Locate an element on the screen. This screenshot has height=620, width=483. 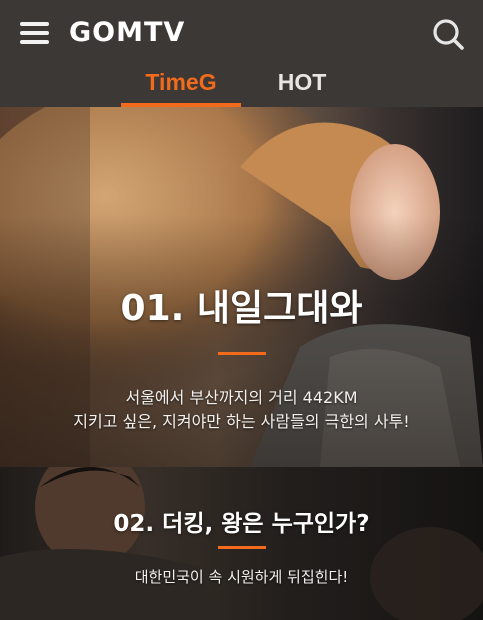
hamburger-menu-icon is located at coordinates (35, 33).